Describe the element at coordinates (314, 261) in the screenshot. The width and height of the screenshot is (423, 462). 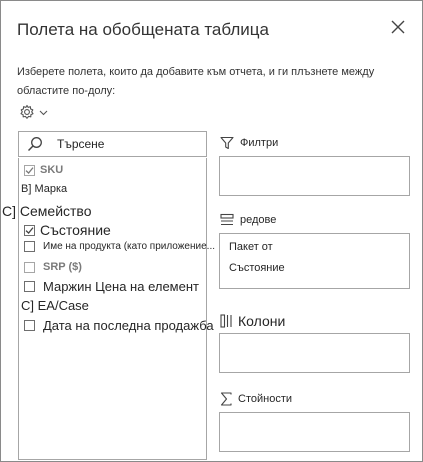
I see `rows-drop-area: Пакет от Състояние` at that location.